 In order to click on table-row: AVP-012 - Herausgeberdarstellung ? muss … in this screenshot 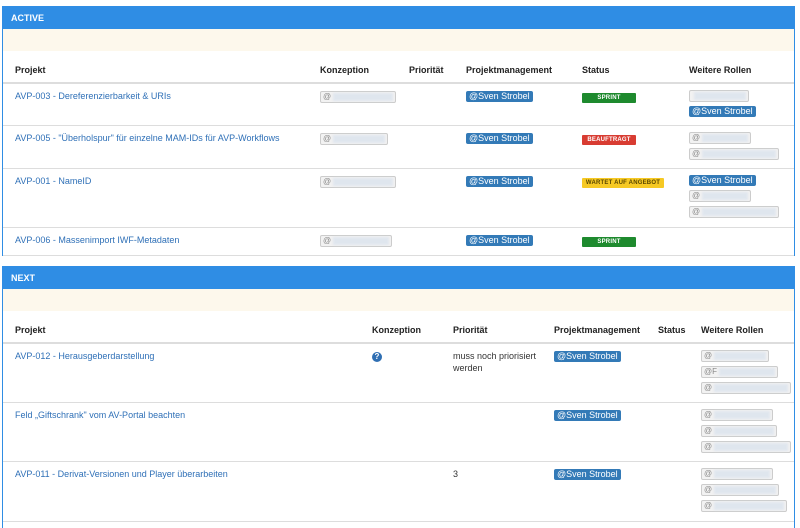, I will do `click(398, 373)`.